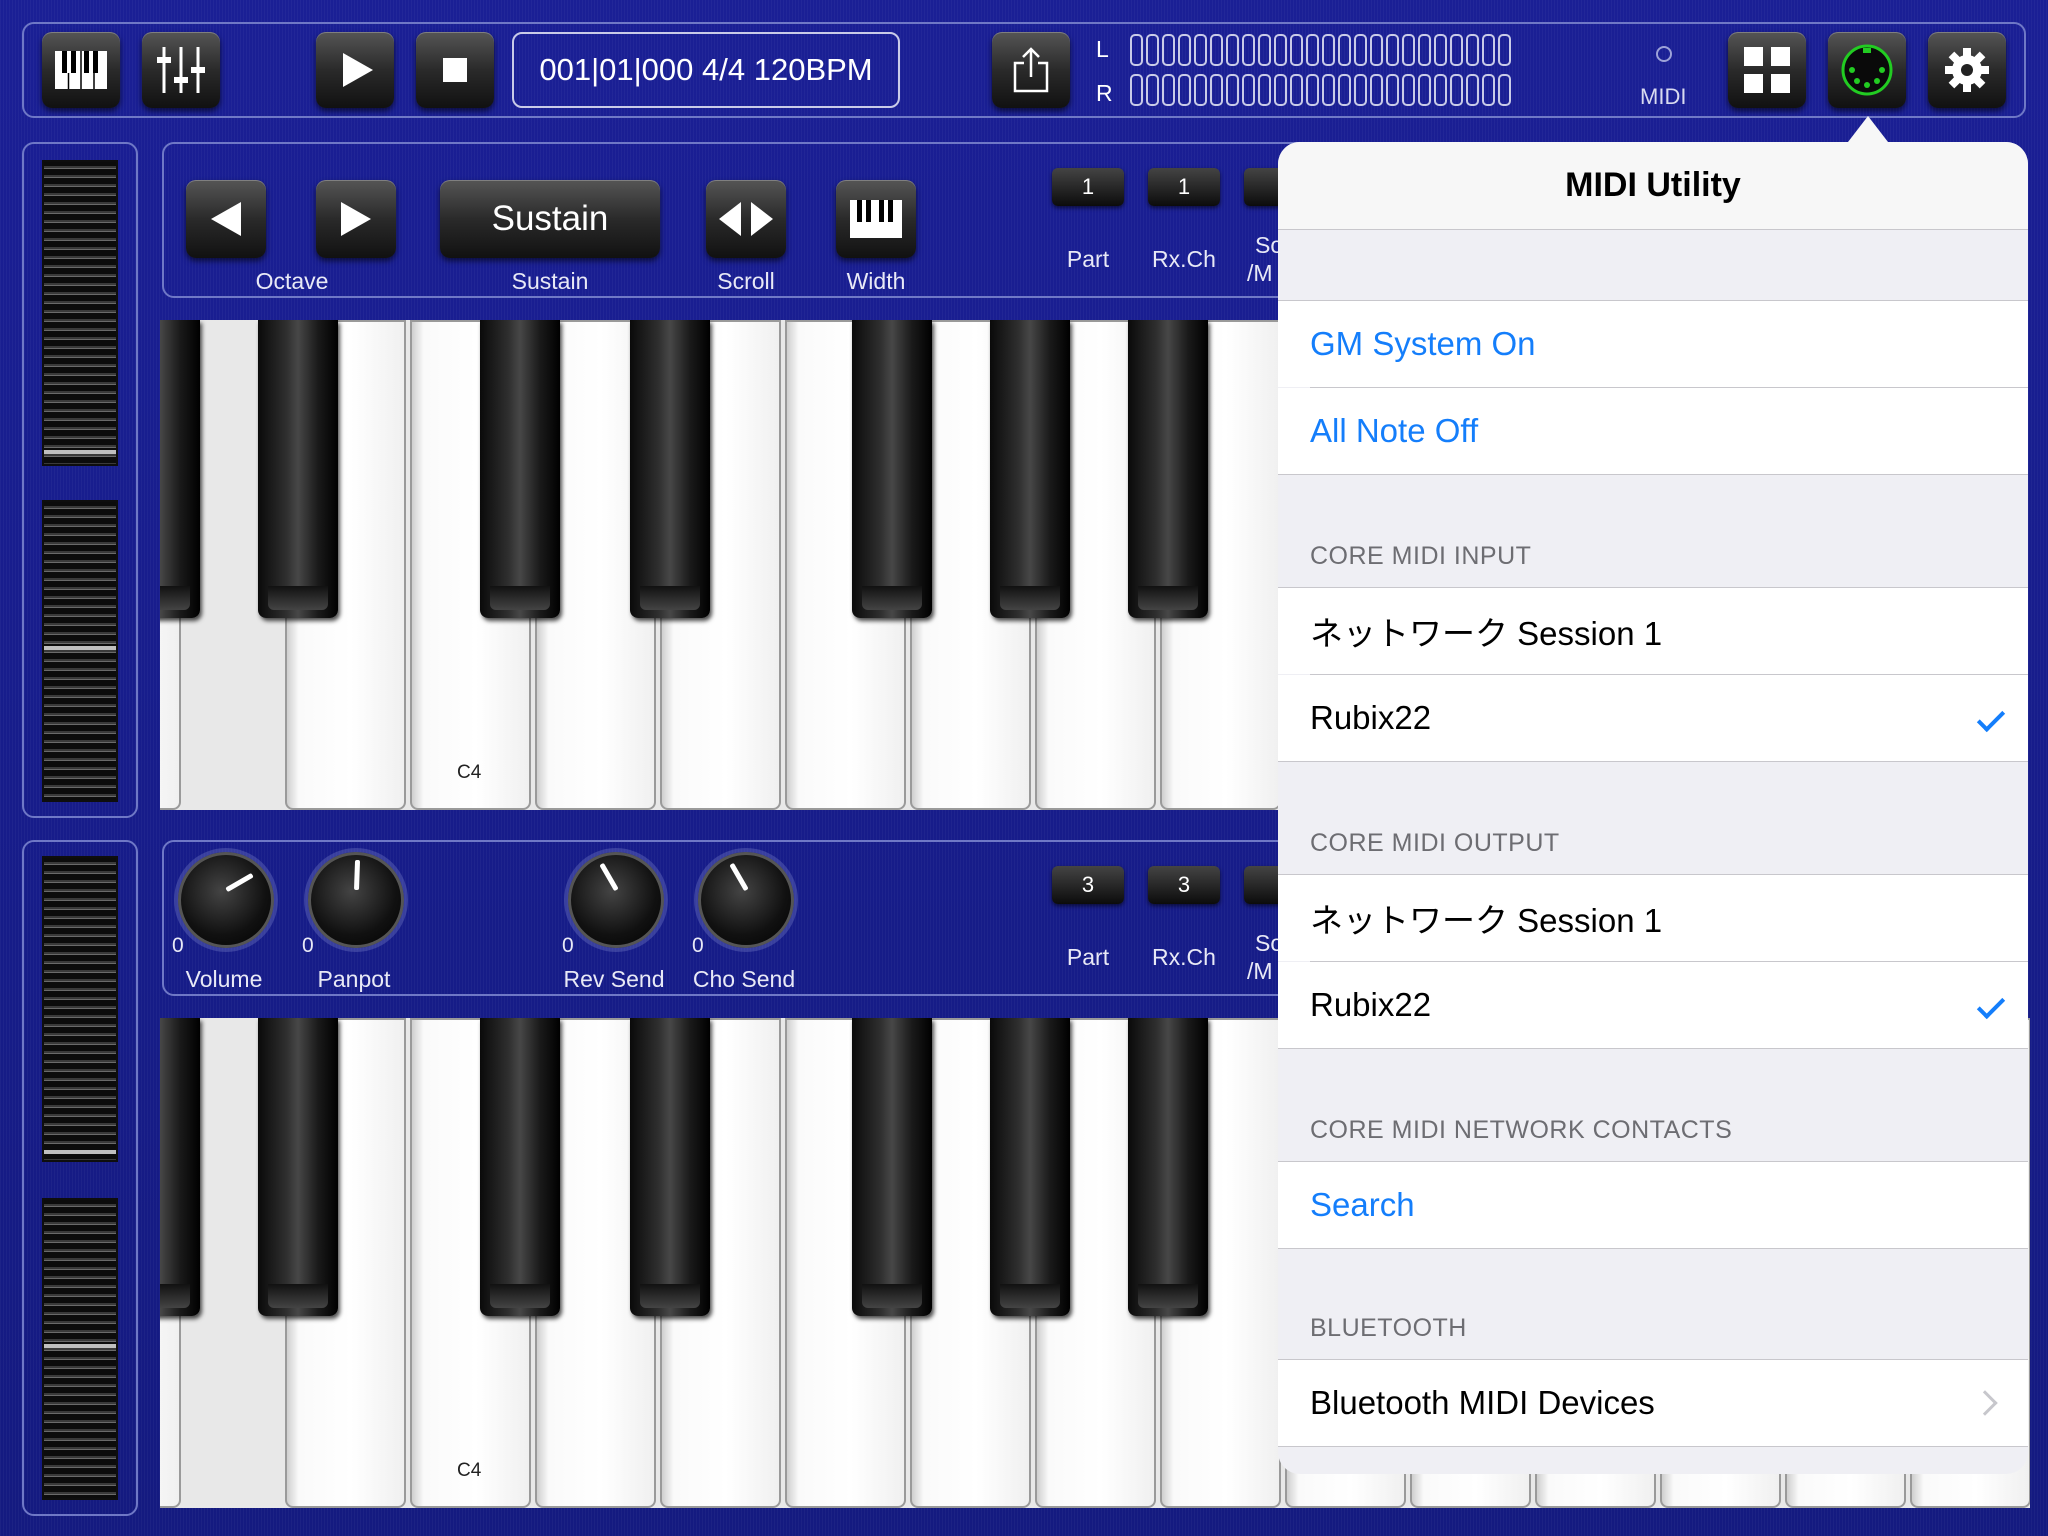 The height and width of the screenshot is (1536, 2048). What do you see at coordinates (1421, 556) in the screenshot?
I see `core-midi-input-header: CORE MIDI INPUT` at bounding box center [1421, 556].